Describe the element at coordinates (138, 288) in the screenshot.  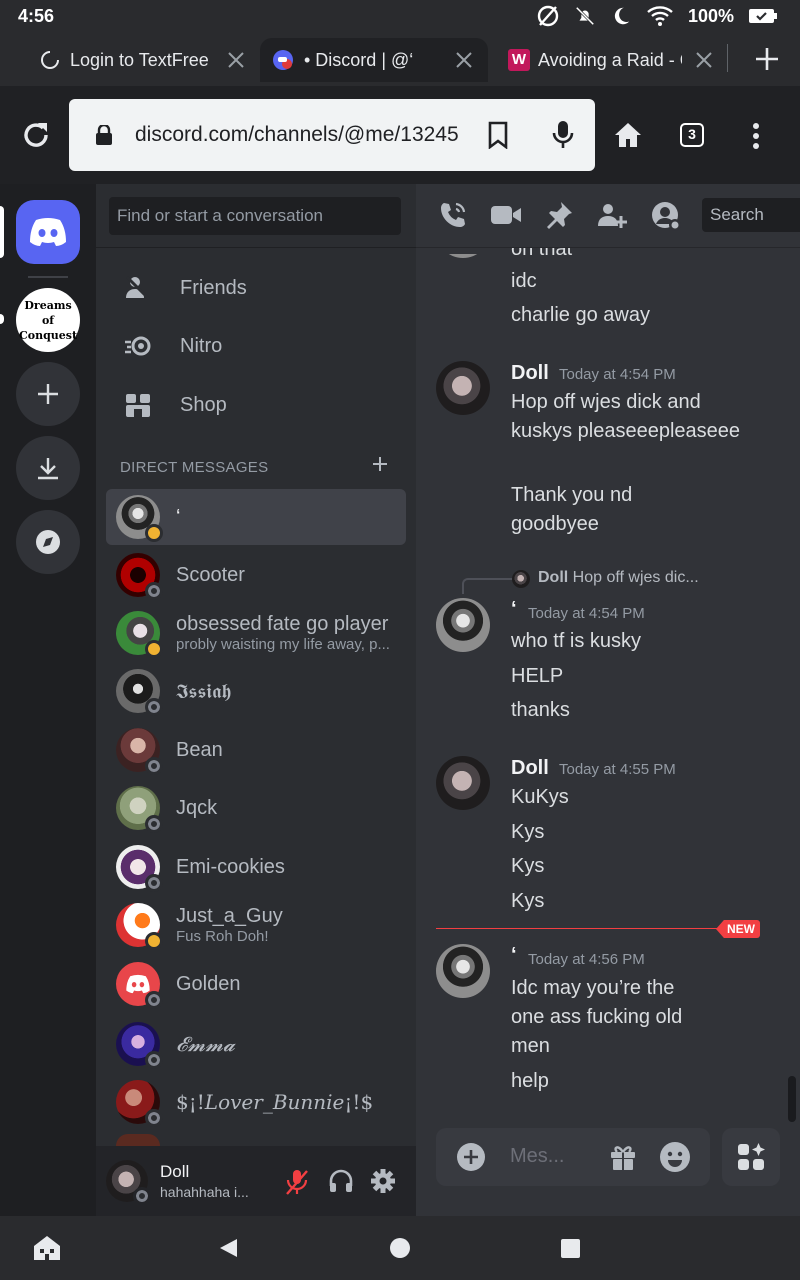
I see `friends-icon` at that location.